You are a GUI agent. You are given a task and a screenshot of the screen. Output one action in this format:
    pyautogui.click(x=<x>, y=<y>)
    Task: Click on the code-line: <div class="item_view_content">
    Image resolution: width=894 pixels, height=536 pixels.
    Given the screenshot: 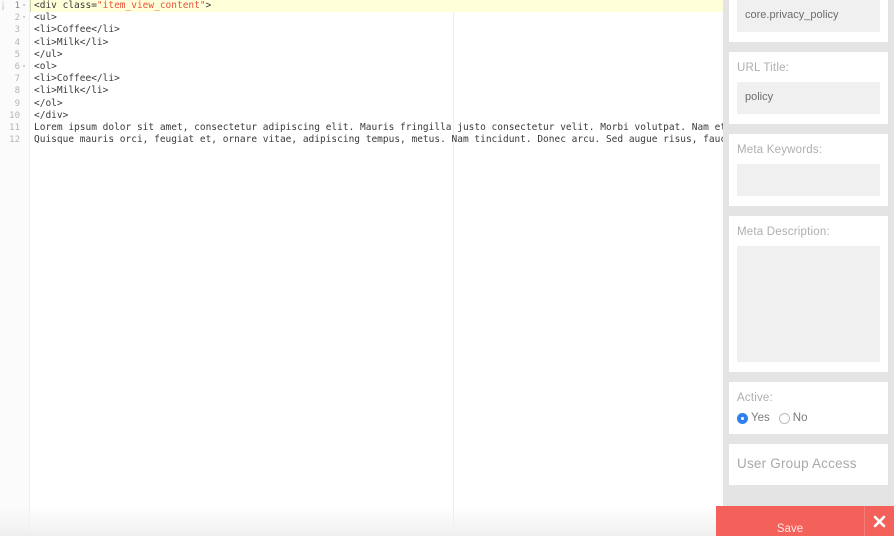 What is the action you would take?
    pyautogui.click(x=376, y=6)
    